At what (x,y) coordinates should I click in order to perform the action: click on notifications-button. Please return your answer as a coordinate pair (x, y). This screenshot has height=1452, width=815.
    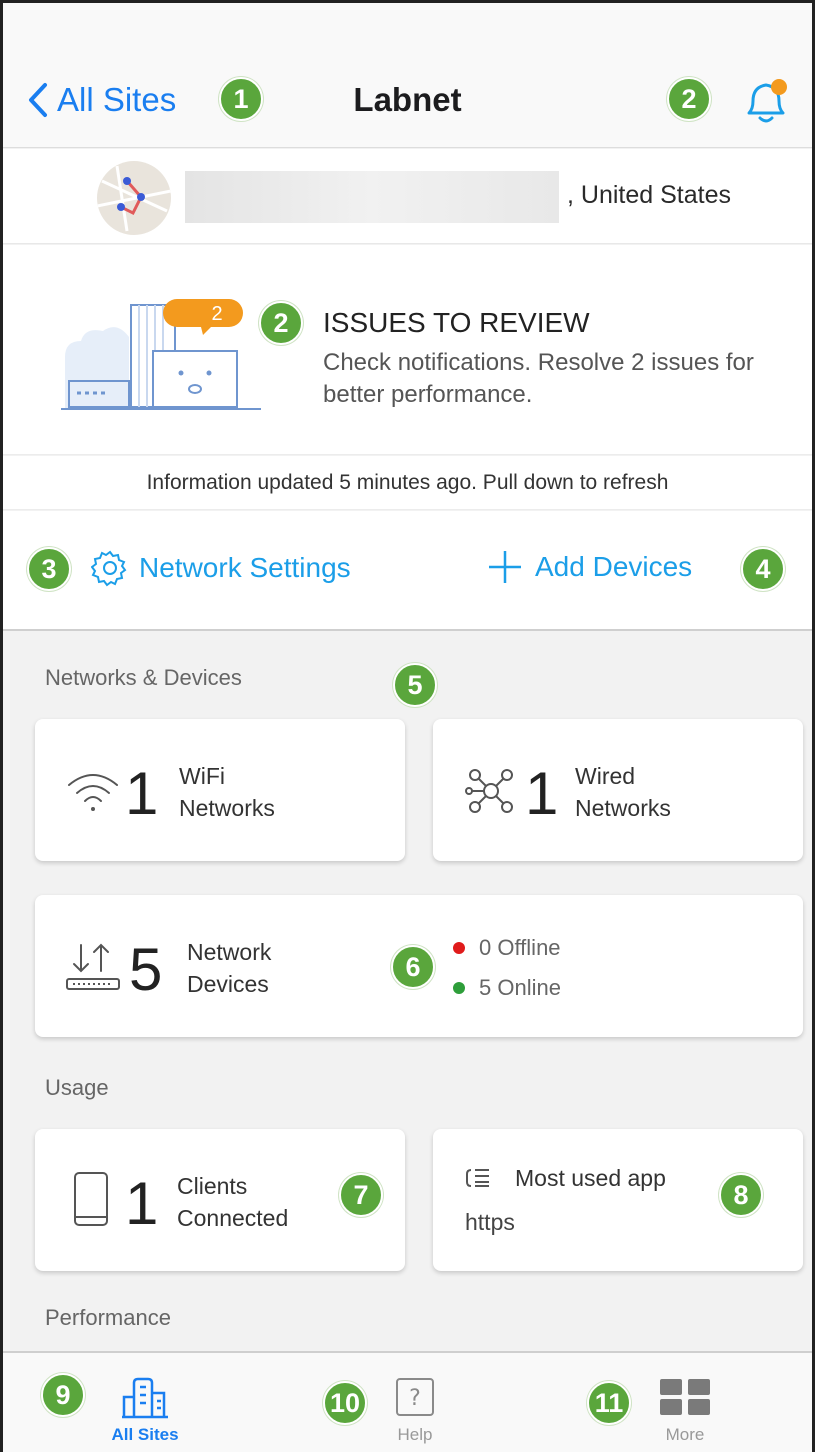
    Looking at the image, I should click on (766, 104).